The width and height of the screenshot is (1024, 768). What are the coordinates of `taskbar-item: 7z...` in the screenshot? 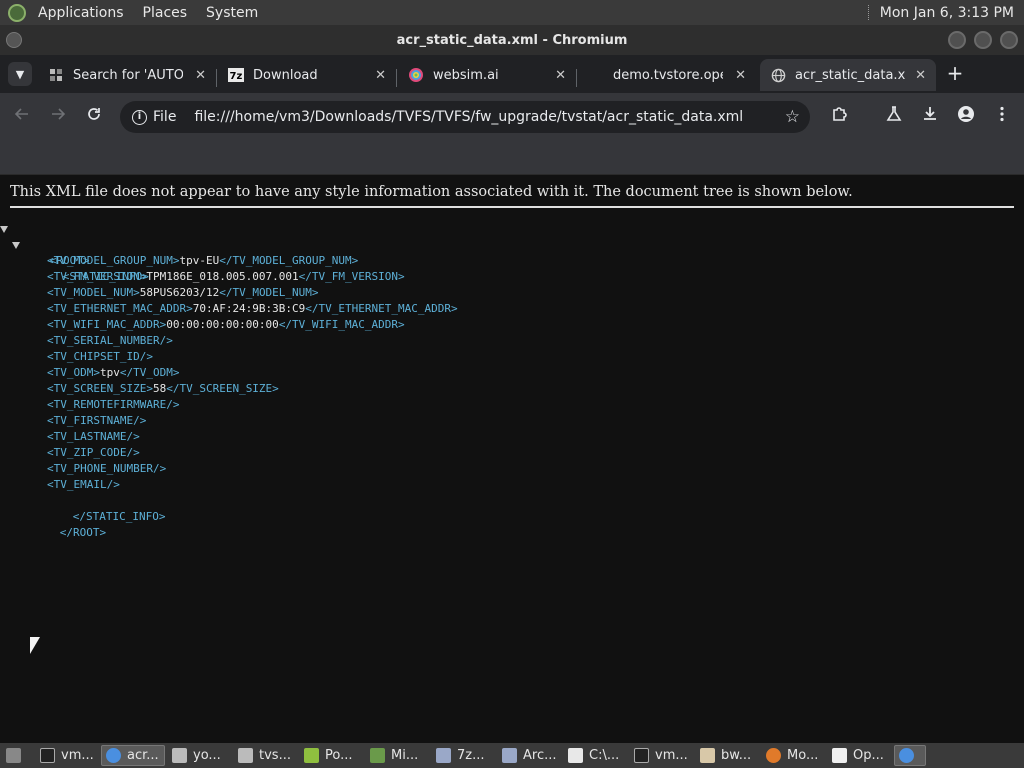 It's located at (464, 755).